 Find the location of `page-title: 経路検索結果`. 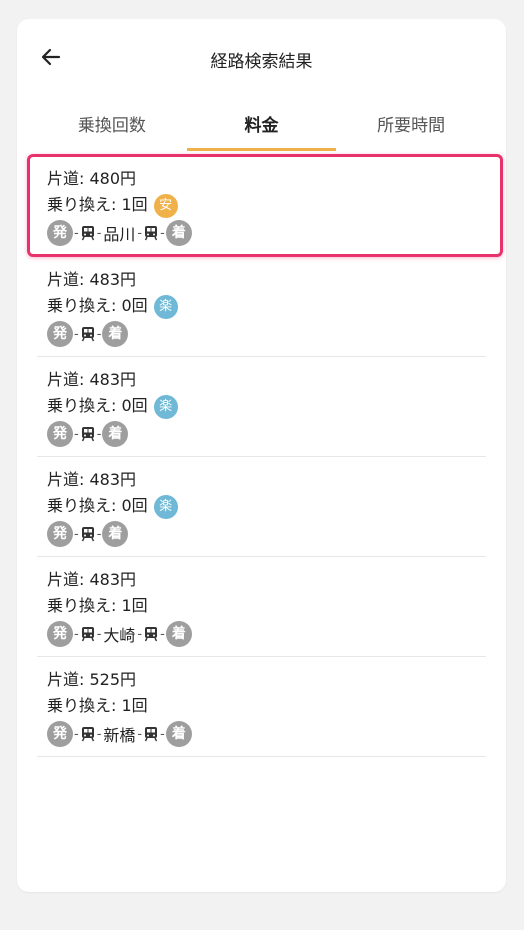

page-title: 経路検索結果 is located at coordinates (261, 62).